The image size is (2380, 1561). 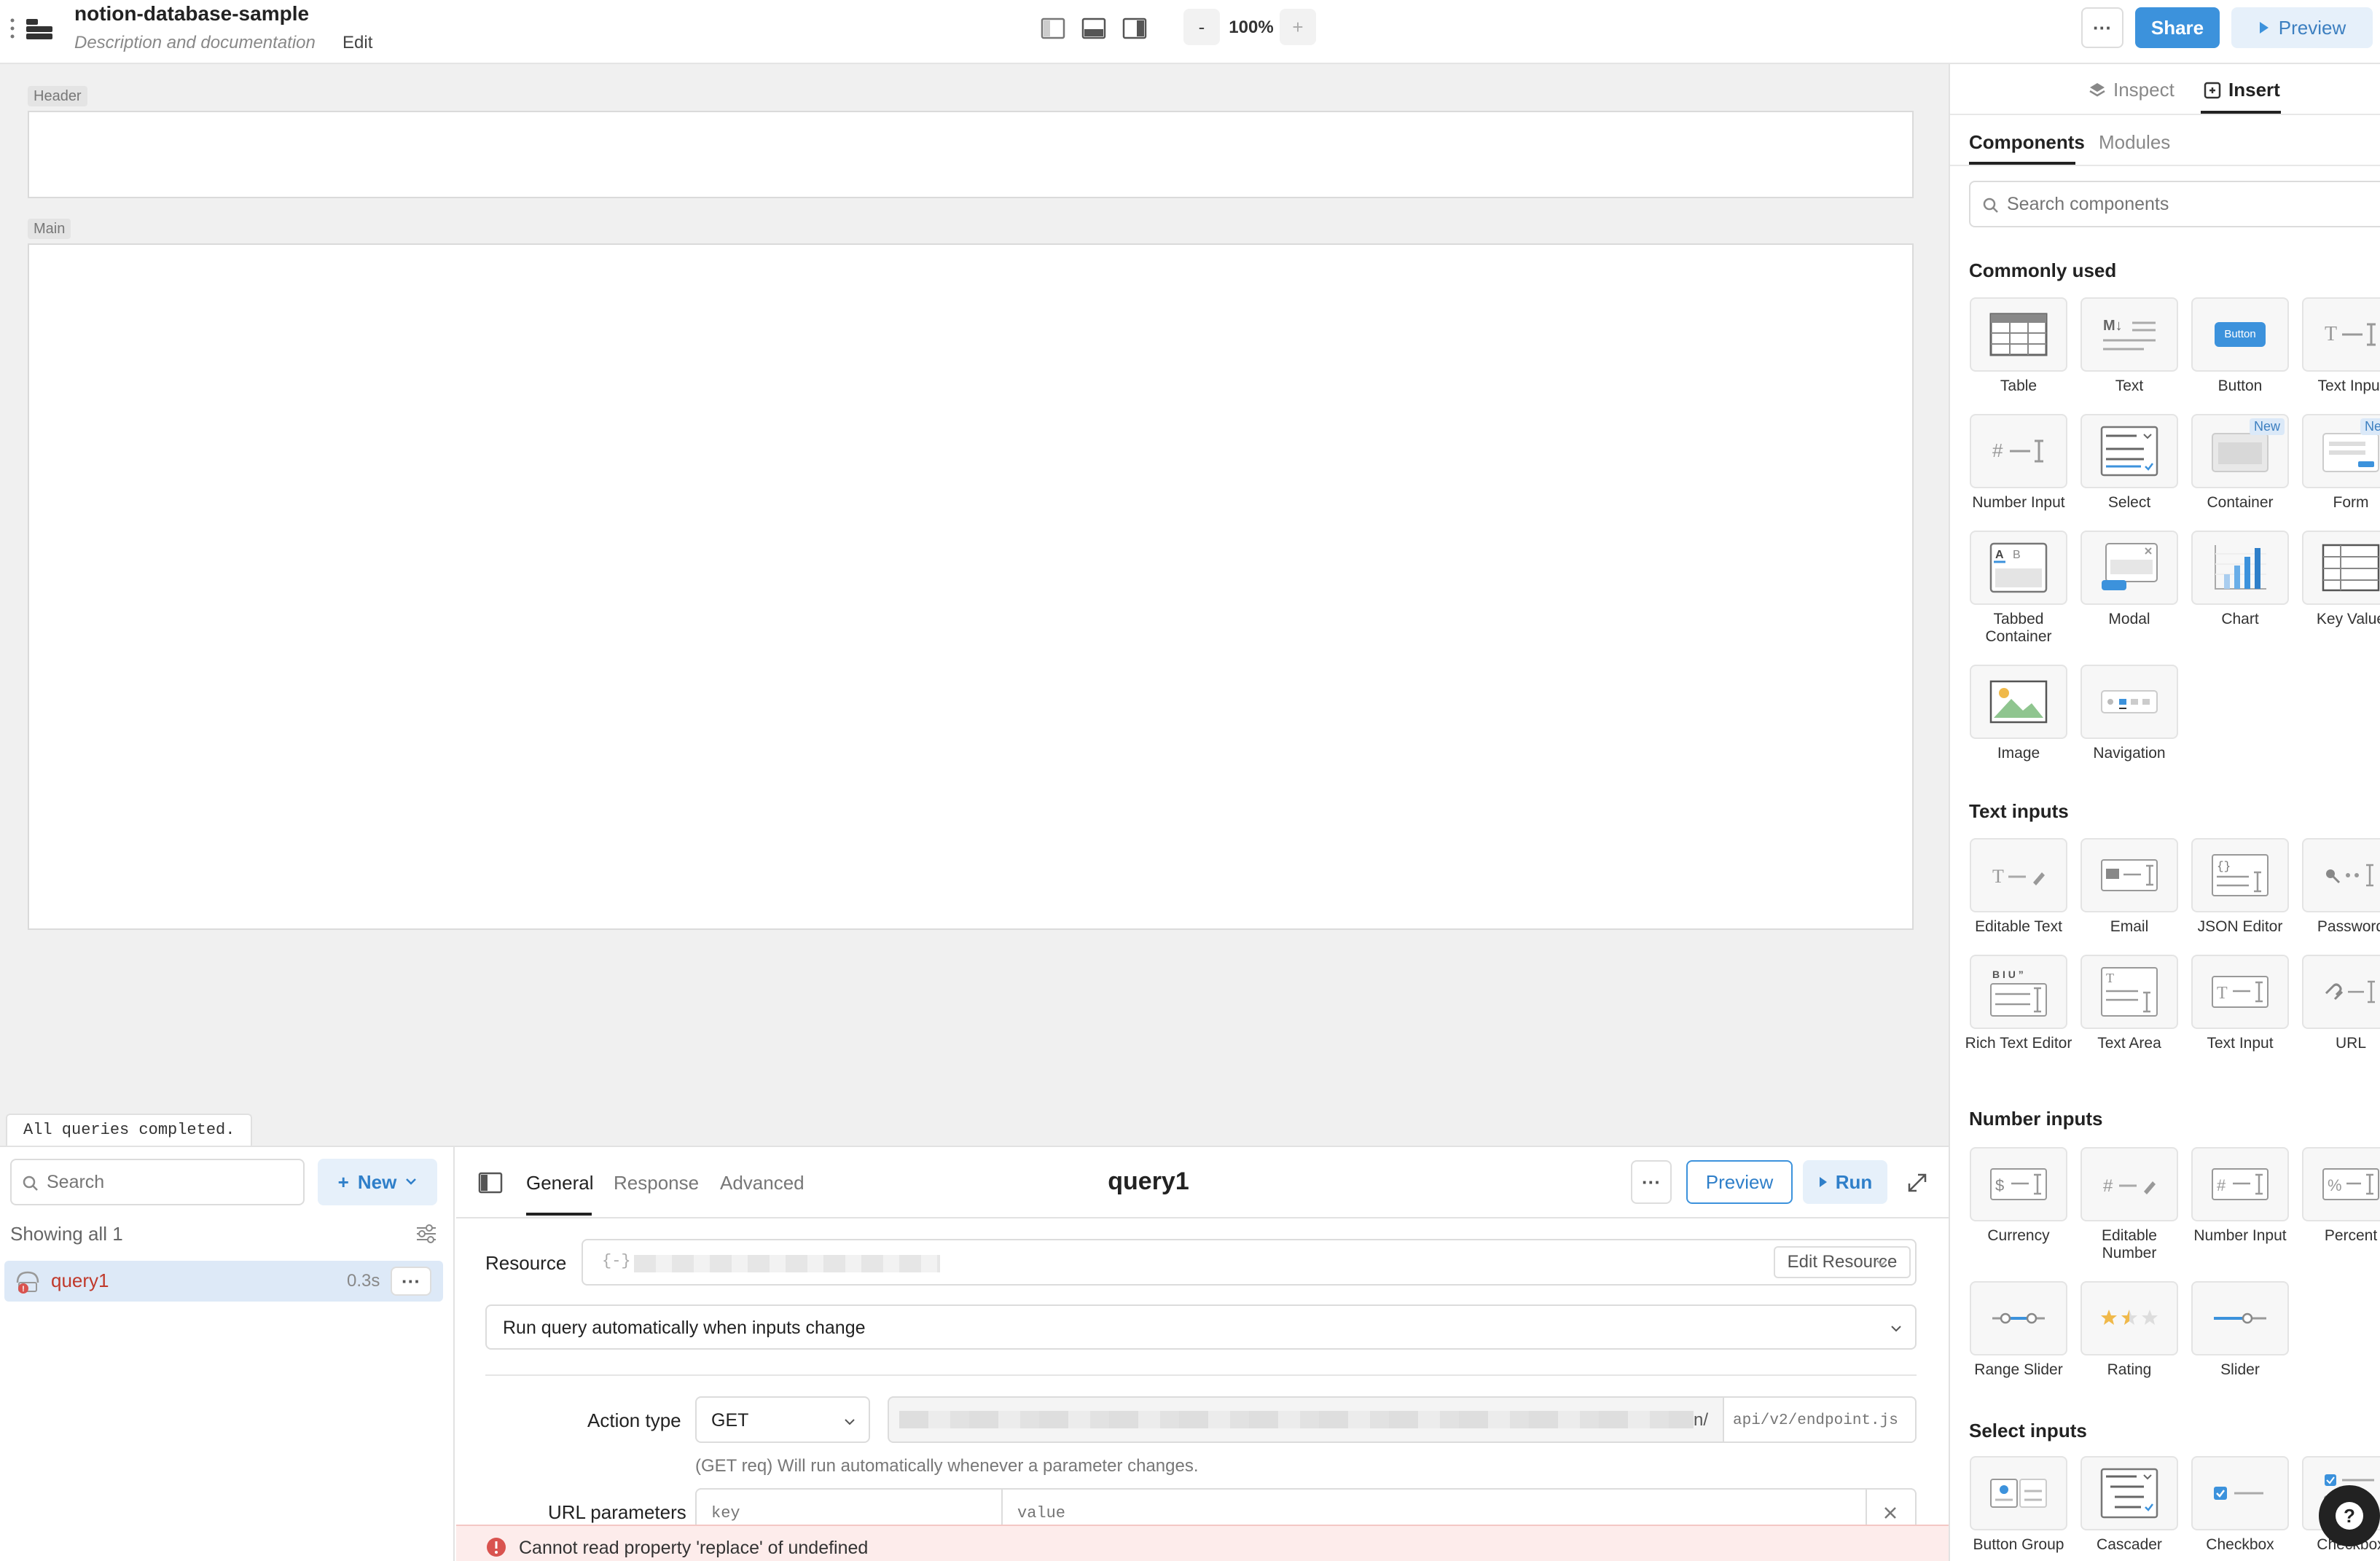 I want to click on component-button-group: Button Group, so click(x=2019, y=1505).